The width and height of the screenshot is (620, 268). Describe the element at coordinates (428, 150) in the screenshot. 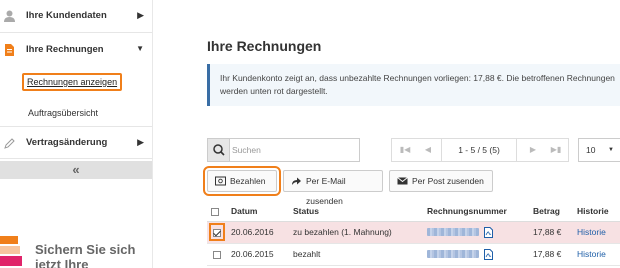

I see `prev-page-button: ◀` at that location.